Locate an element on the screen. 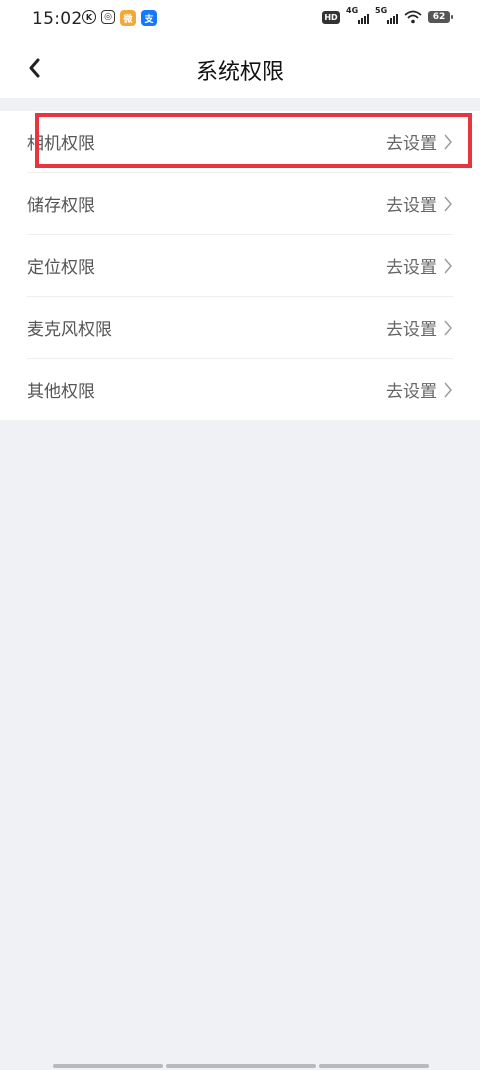  page-title: 系统权限 is located at coordinates (239, 72).